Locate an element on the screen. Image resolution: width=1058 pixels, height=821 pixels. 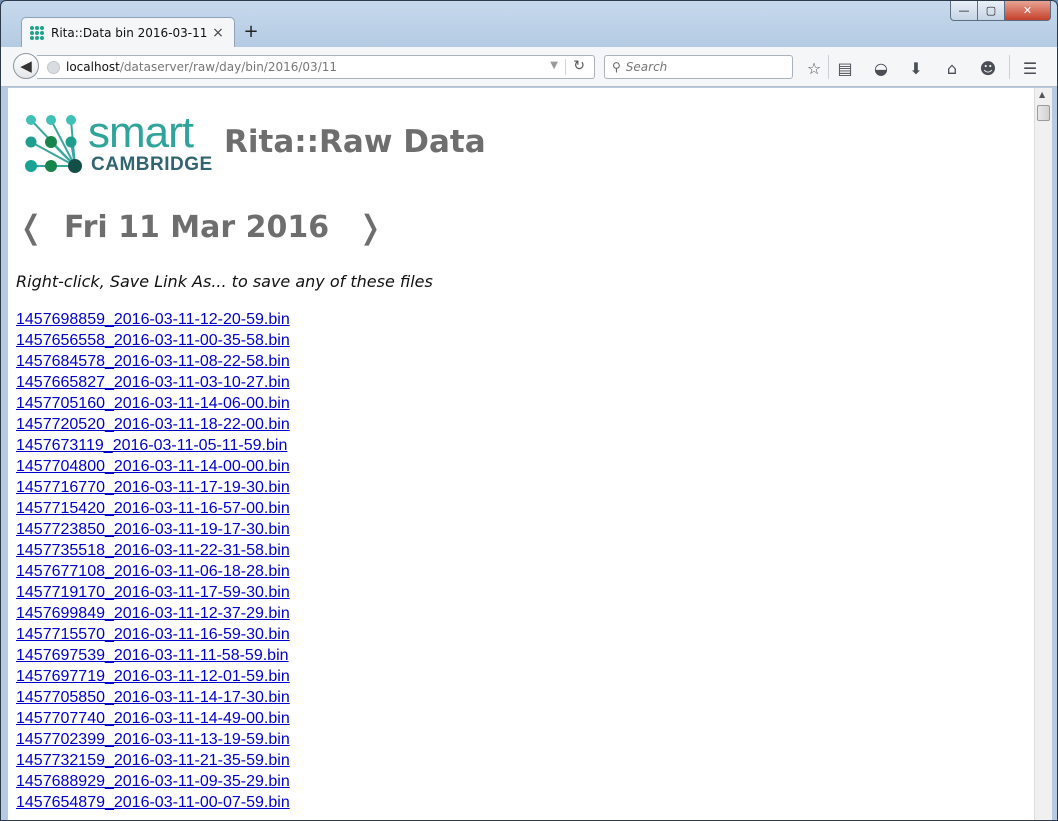
file-link: 1457677108_2016-03-11-06-18-28.bin is located at coordinates (153, 571).